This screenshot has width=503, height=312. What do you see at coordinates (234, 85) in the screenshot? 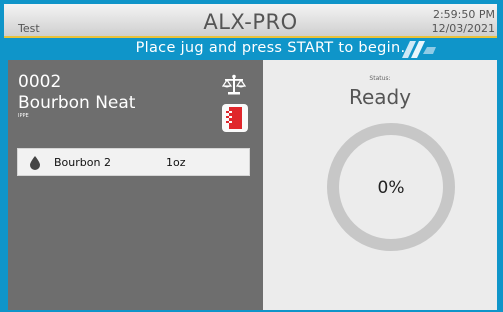
I see `scale-icon` at bounding box center [234, 85].